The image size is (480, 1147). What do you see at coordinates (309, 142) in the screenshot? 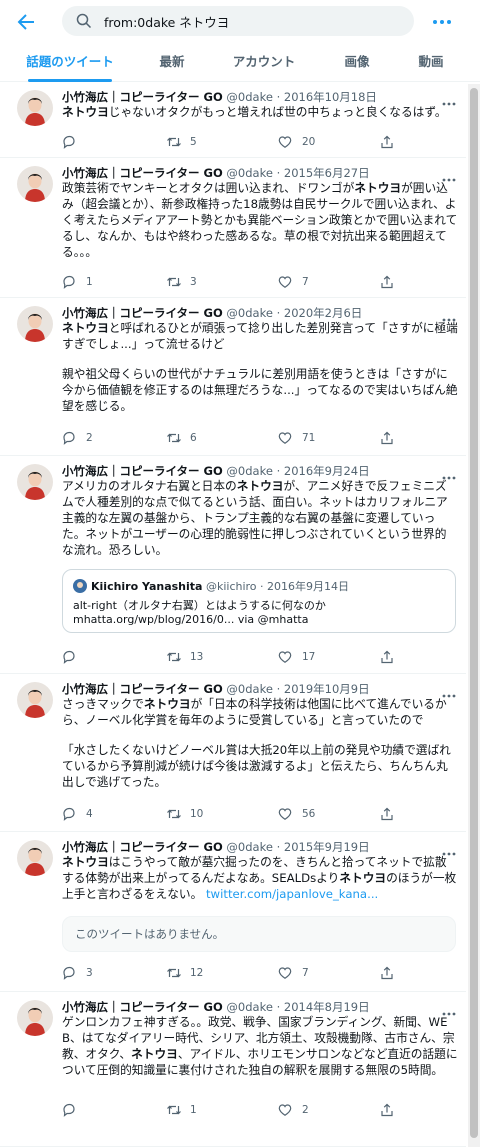
I see `like-count: 20` at bounding box center [309, 142].